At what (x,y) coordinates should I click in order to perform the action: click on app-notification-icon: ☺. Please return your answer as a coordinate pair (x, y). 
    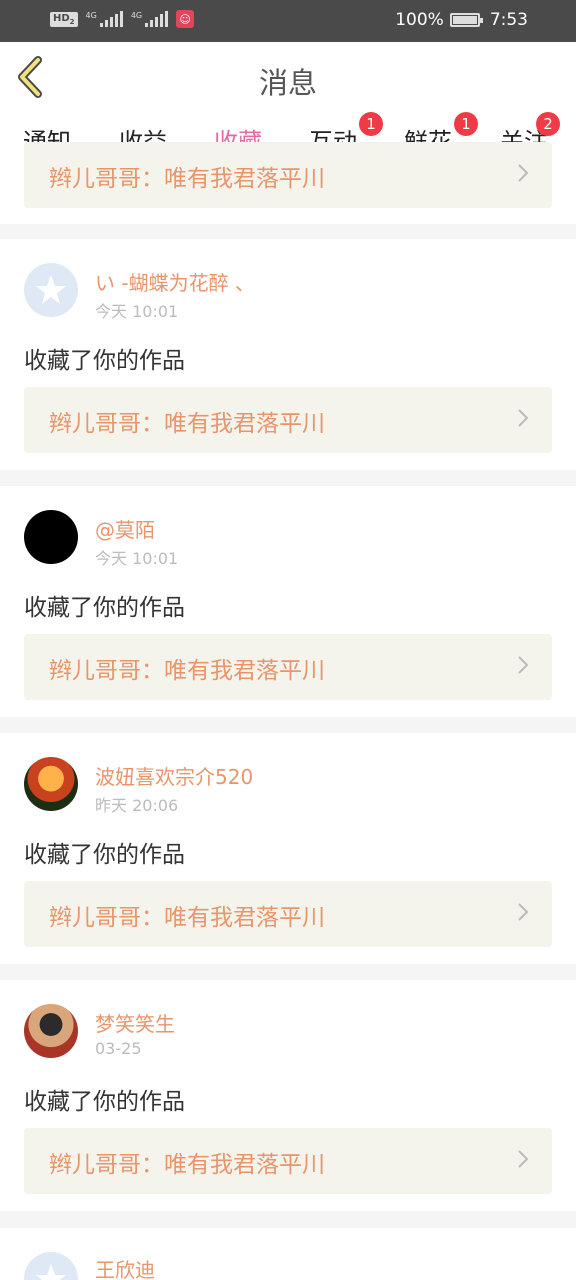
    Looking at the image, I should click on (185, 19).